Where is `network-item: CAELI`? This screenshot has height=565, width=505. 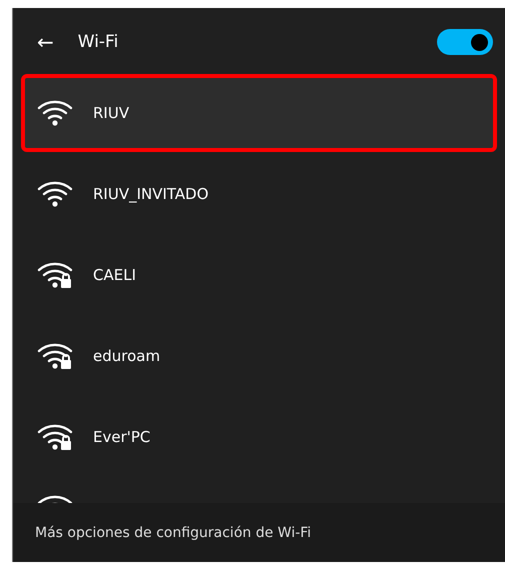 network-item: CAELI is located at coordinates (259, 275).